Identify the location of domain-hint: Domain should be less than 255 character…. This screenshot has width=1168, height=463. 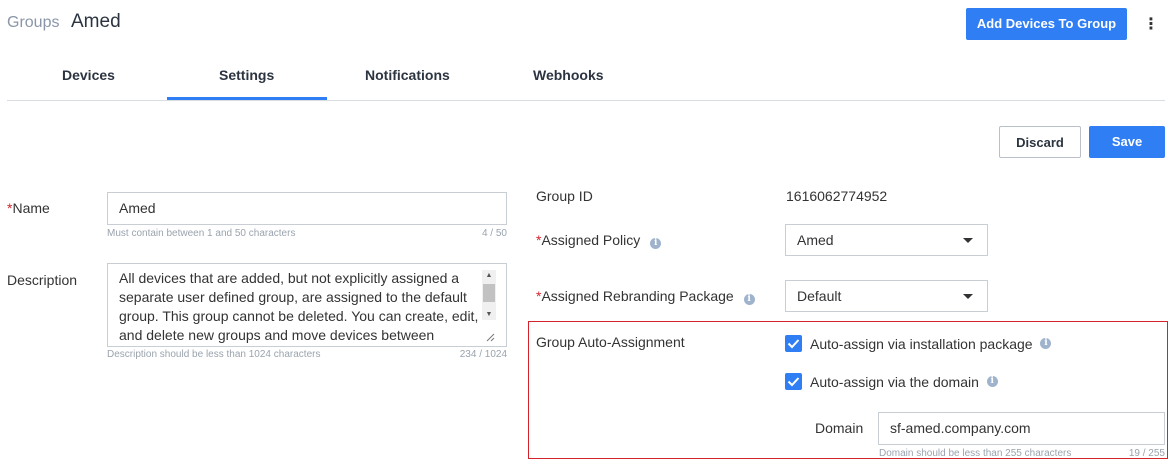
(975, 453).